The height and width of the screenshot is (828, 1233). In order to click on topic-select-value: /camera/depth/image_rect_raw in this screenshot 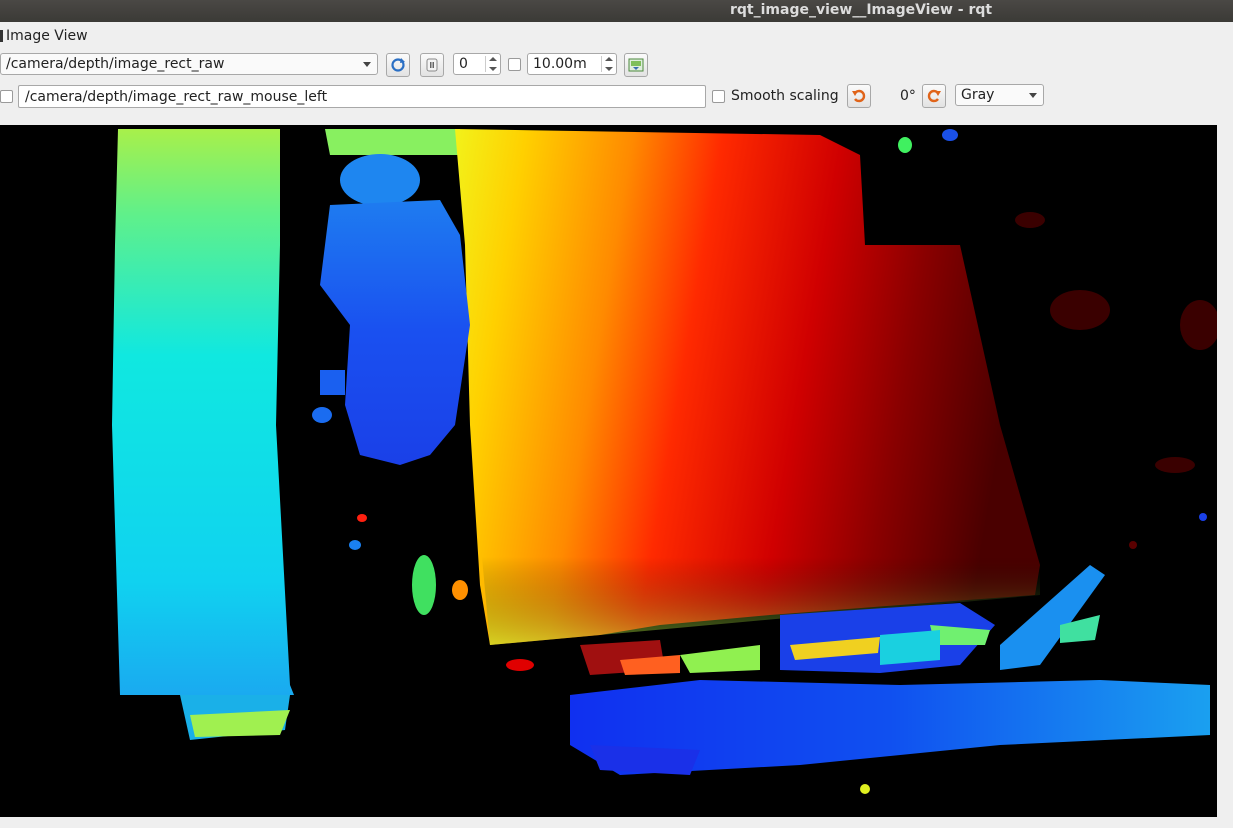, I will do `click(115, 64)`.